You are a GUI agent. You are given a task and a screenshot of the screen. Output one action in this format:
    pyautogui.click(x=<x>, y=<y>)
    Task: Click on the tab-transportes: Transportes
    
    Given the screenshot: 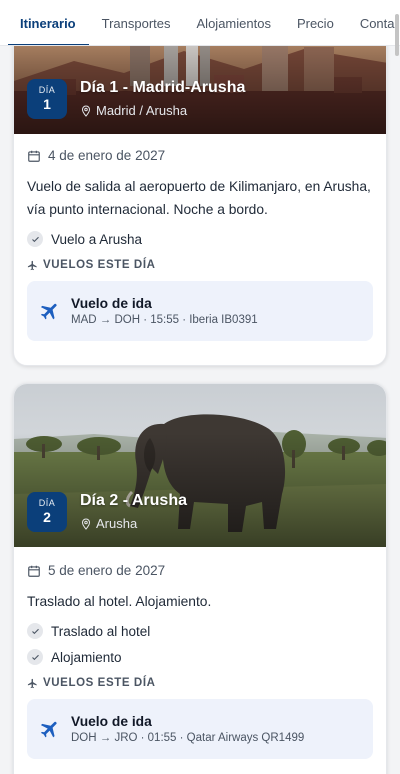 What is the action you would take?
    pyautogui.click(x=136, y=22)
    